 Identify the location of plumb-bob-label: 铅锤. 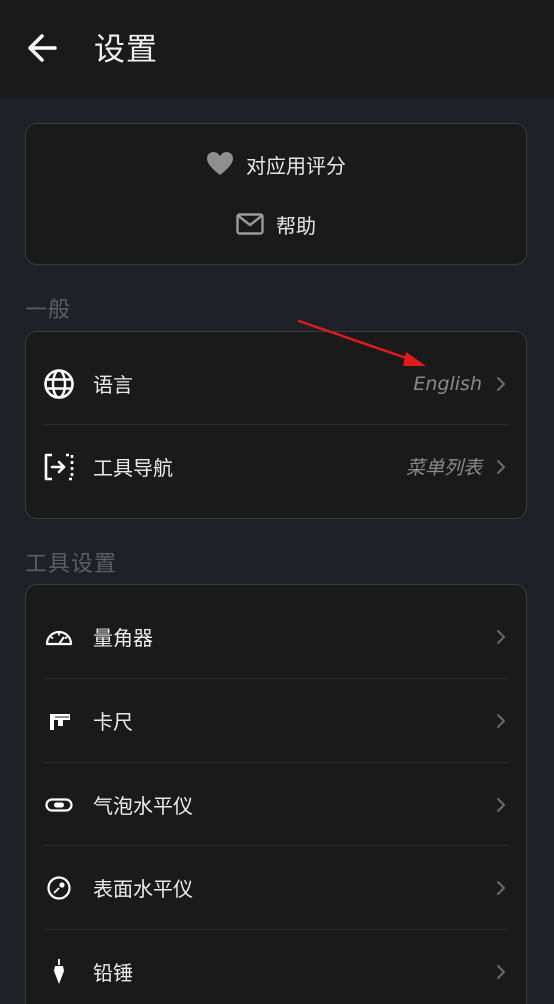
(113, 973).